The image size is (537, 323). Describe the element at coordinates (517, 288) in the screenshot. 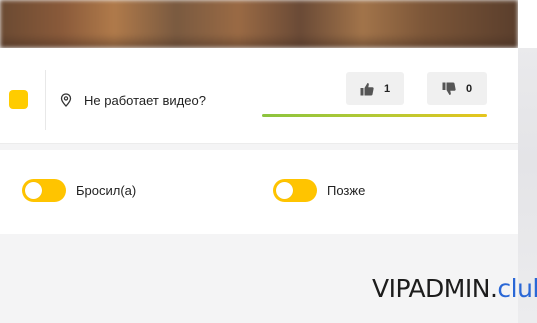

I see `watermark-club: club` at that location.